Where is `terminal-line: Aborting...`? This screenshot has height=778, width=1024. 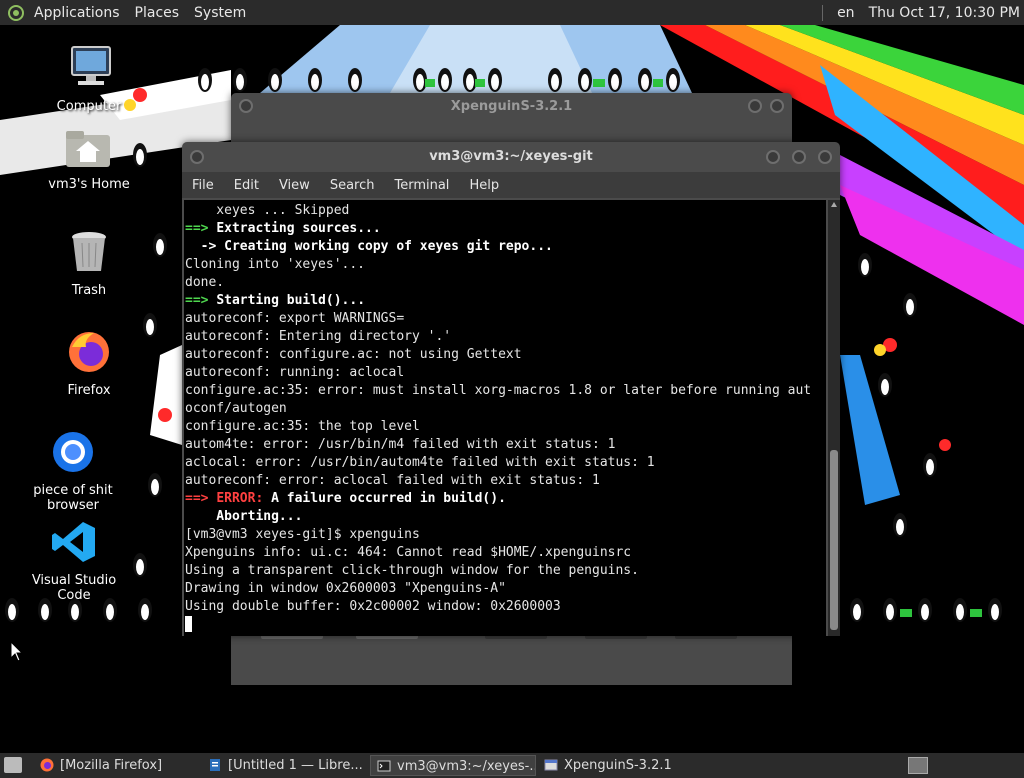
terminal-line: Aborting... is located at coordinates (505, 517).